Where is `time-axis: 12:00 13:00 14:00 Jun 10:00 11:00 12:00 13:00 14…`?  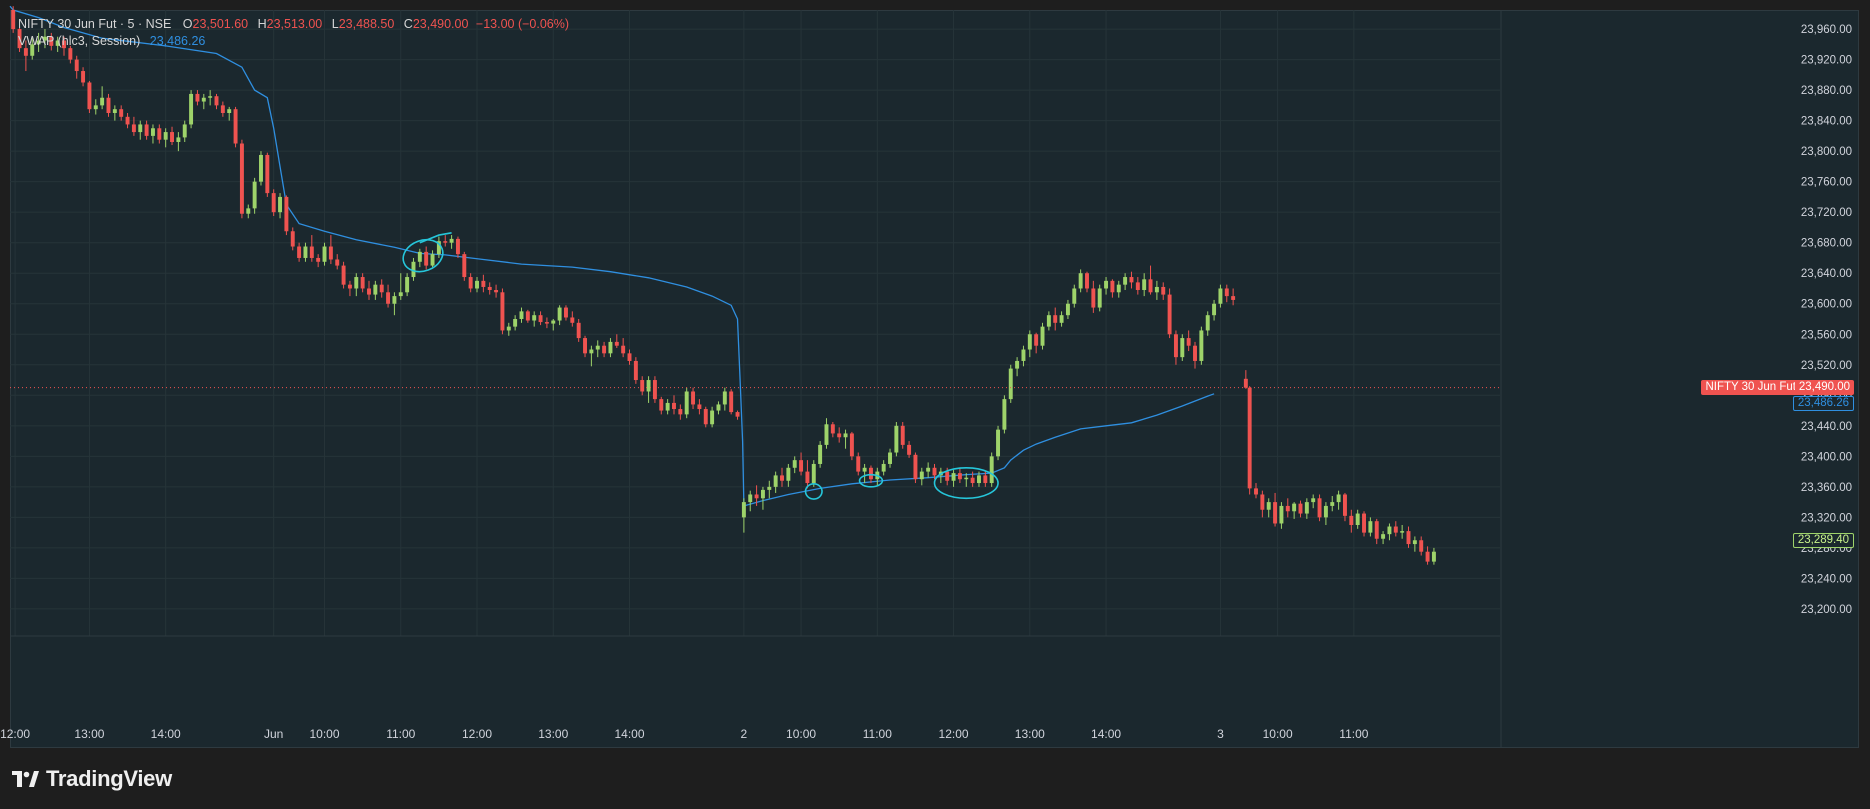
time-axis: 12:00 13:00 14:00 Jun 10:00 11:00 12:00 13:00 14… is located at coordinates (750, 688).